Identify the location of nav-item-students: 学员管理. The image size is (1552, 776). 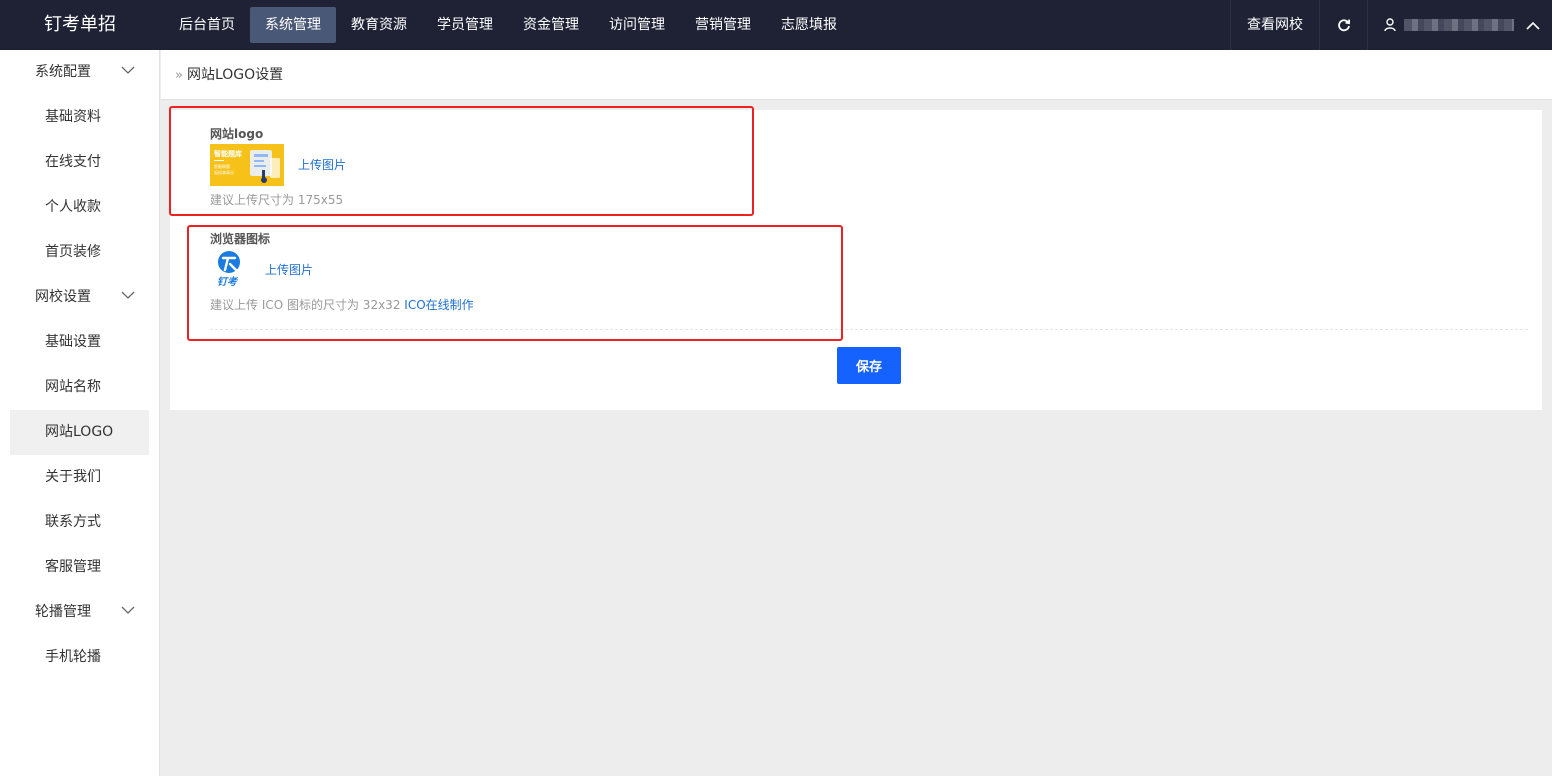
(465, 25).